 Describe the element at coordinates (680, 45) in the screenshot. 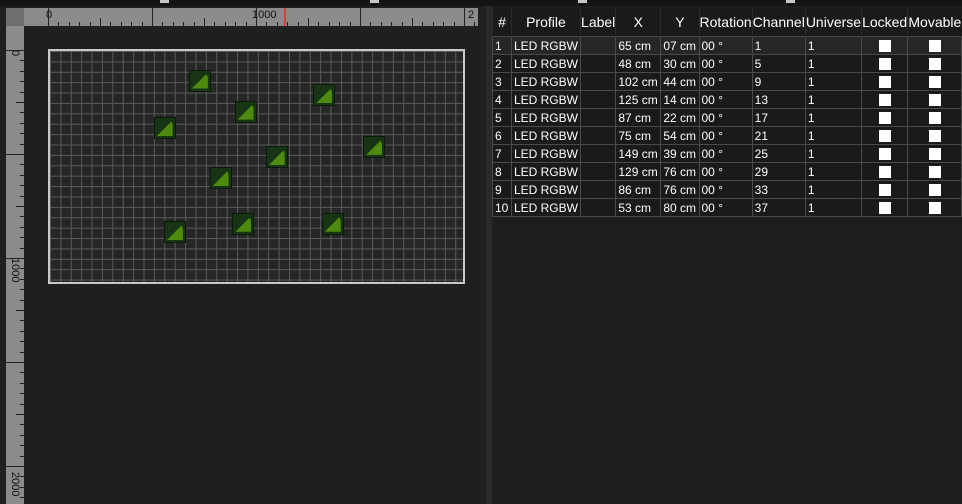

I see `cell-y: 07 cm` at that location.